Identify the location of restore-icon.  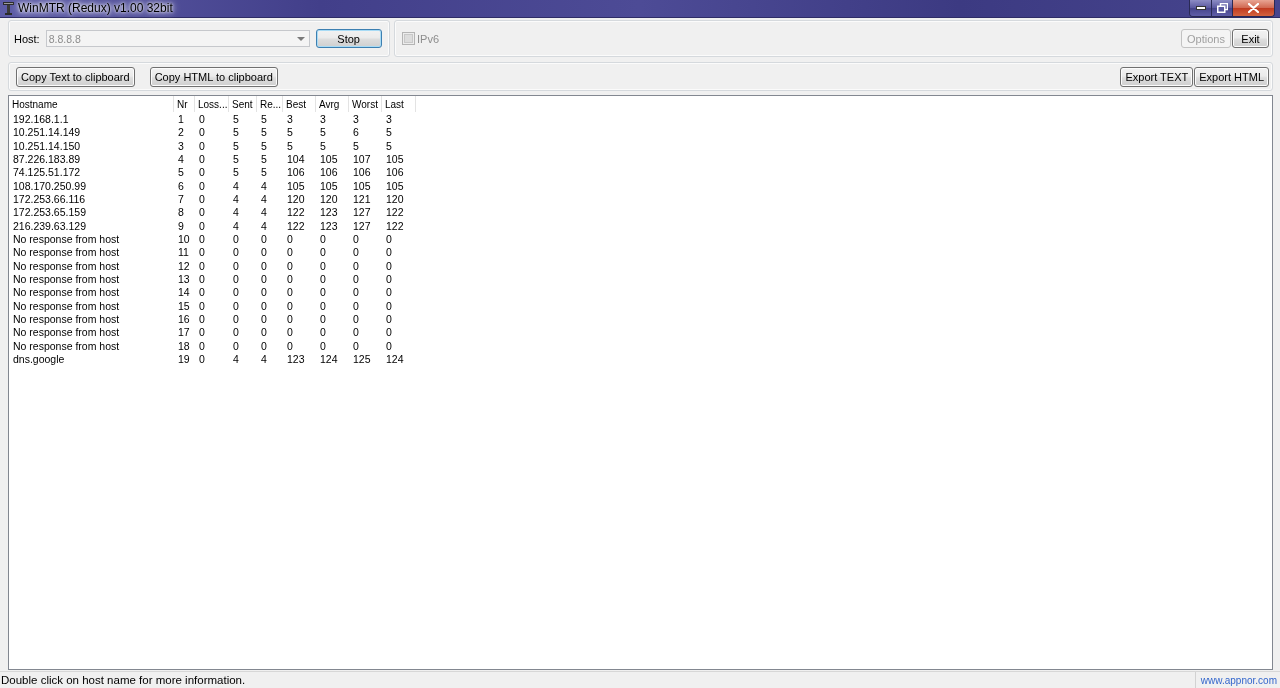
(1222, 8).